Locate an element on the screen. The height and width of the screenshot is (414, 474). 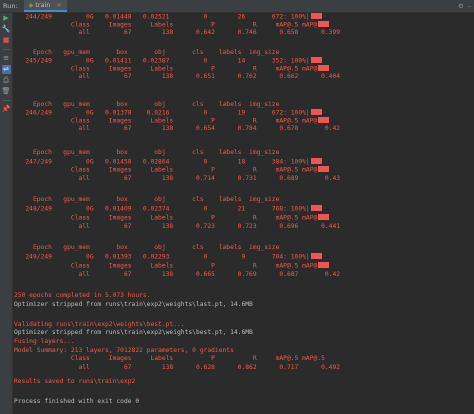
rerun-icon: ▶ is located at coordinates (6, 18).